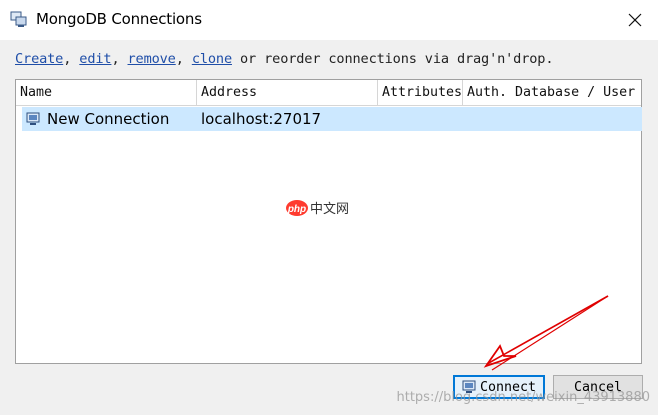  I want to click on title-bar: MongoDB Connections, so click(329, 20).